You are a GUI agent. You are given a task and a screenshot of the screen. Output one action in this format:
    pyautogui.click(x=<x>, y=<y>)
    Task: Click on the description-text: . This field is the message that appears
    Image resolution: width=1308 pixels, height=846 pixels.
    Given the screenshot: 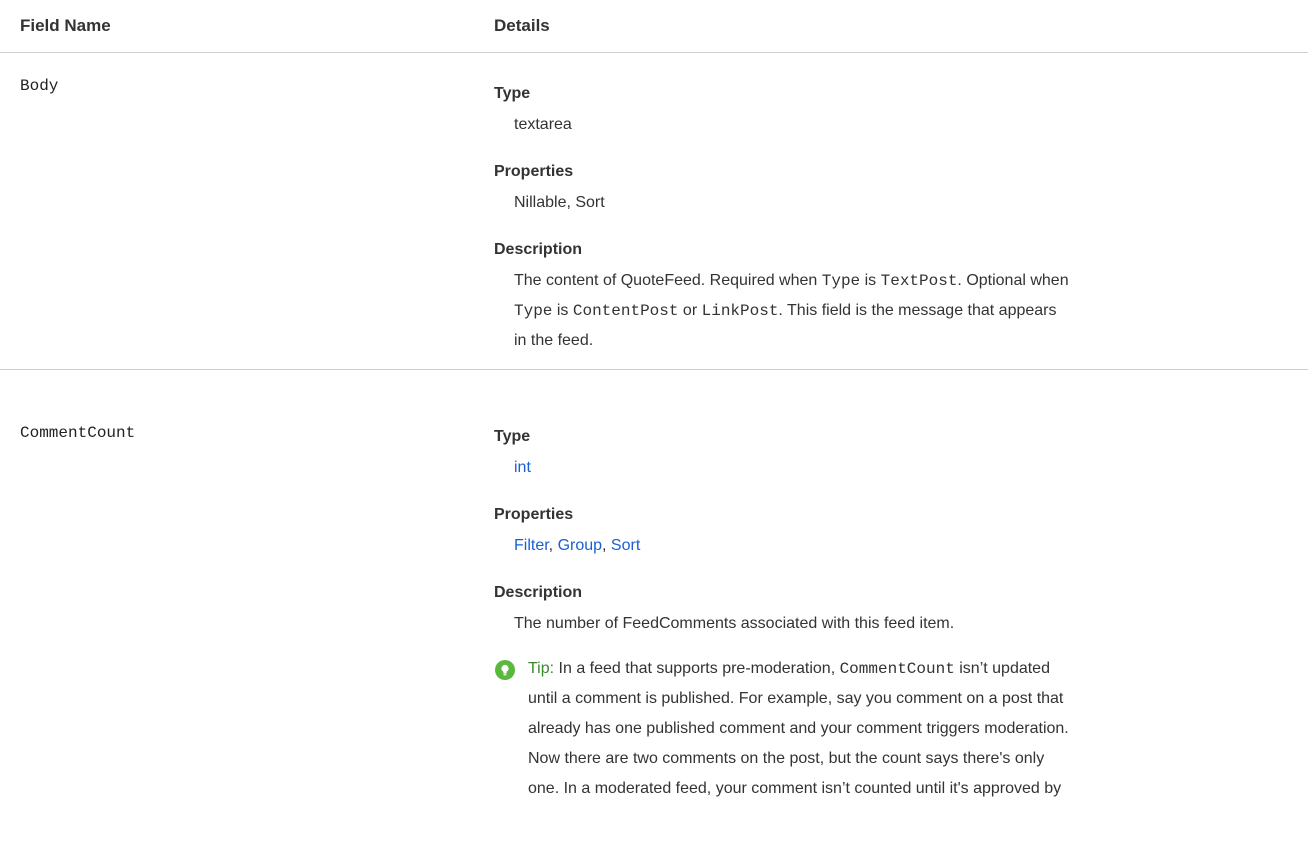 What is the action you would take?
    pyautogui.click(x=917, y=310)
    